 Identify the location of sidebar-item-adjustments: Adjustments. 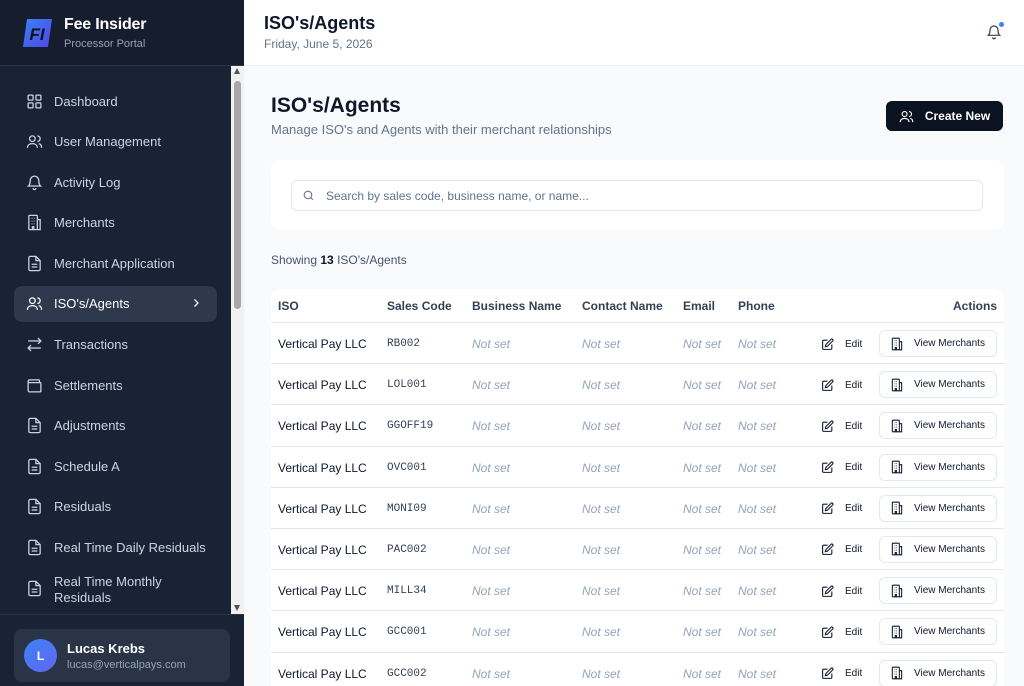
(115, 426).